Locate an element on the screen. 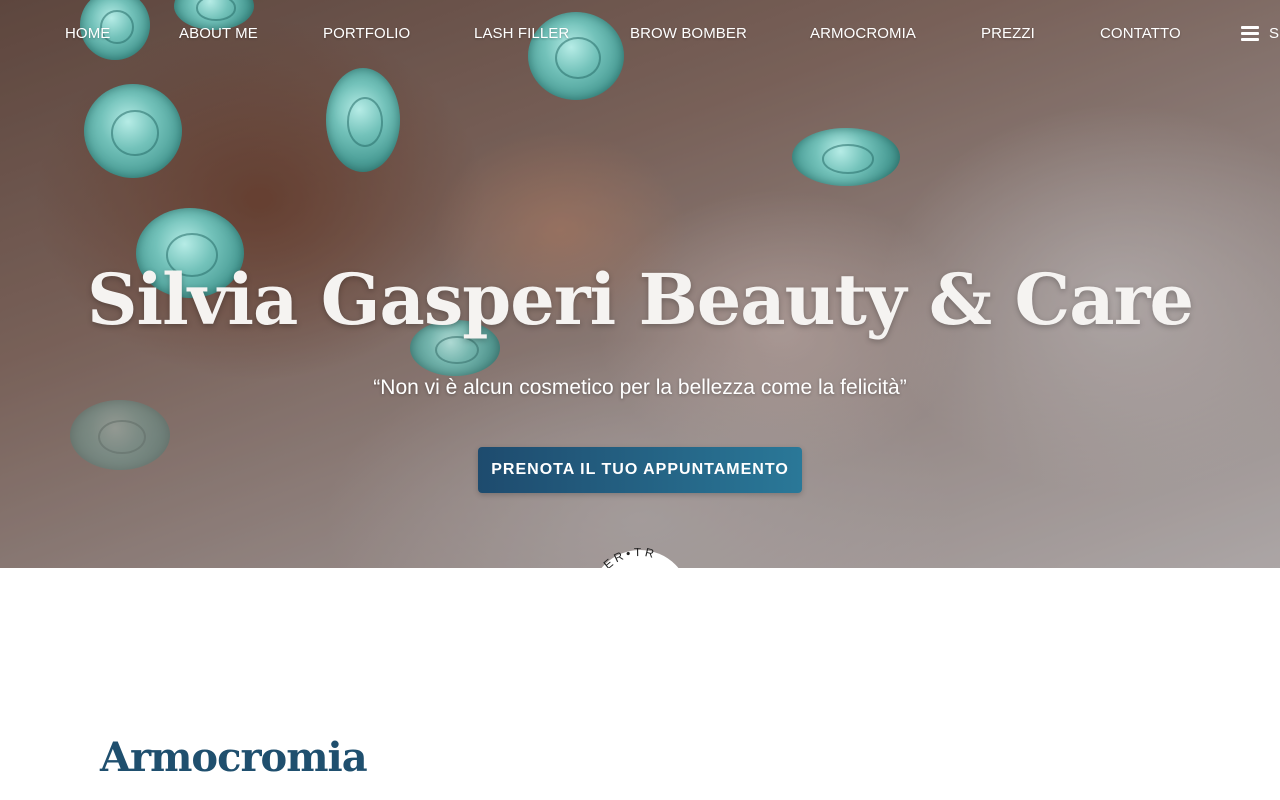 The image size is (1280, 800). menu-toggle-label: S is located at coordinates (1274, 33).